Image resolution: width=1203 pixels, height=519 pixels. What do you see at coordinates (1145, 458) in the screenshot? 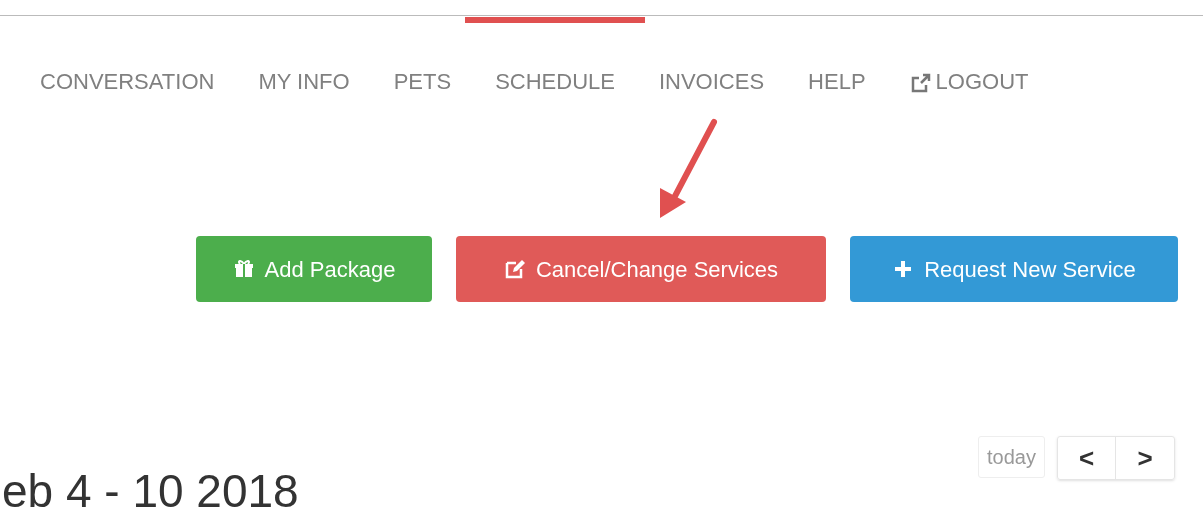
I see `next-button: >` at bounding box center [1145, 458].